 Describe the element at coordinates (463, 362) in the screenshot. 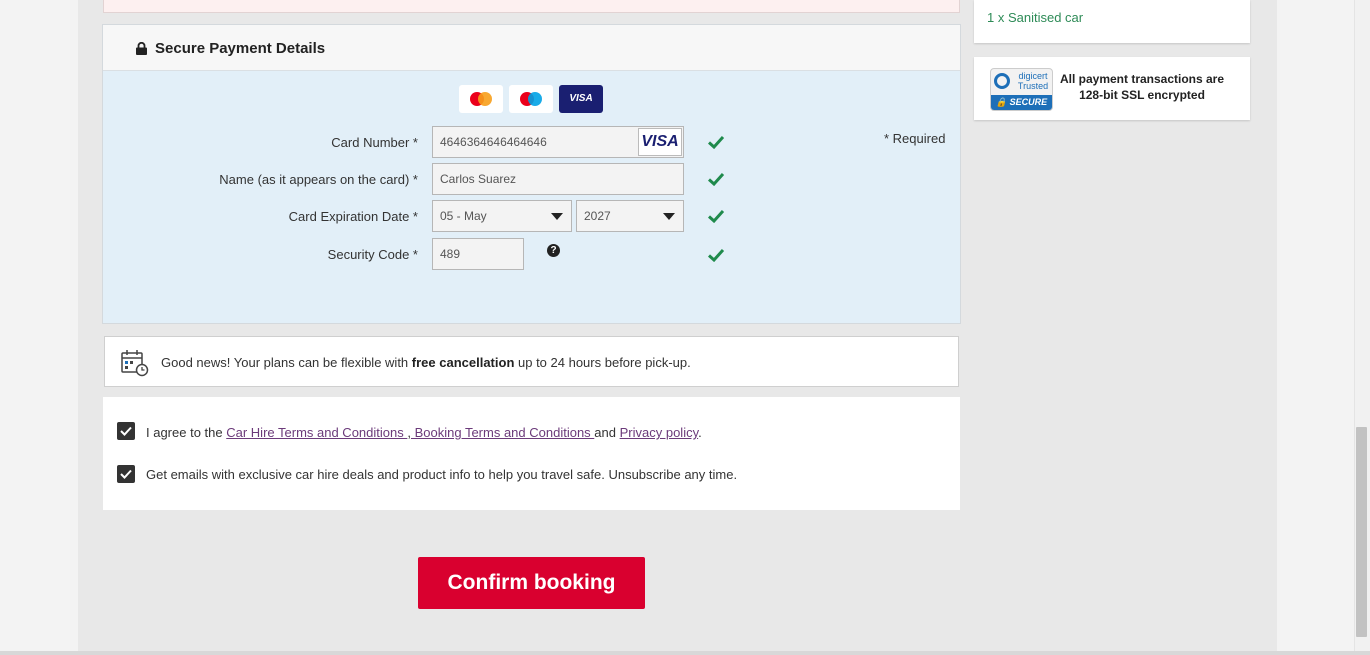

I see `notice-highlight: free cancellation` at that location.